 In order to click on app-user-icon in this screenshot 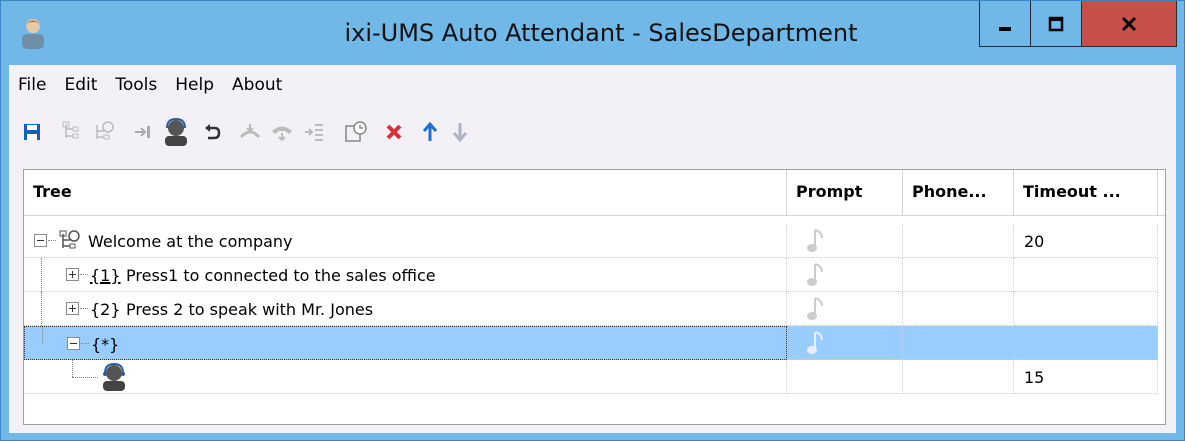, I will do `click(33, 34)`.